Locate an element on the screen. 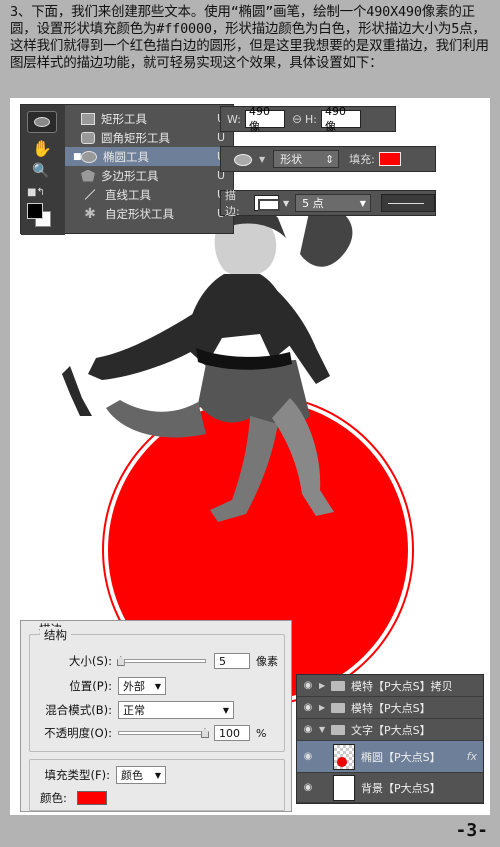 The height and width of the screenshot is (847, 500). toolbar-column: ✋ 🔍 ■↰ is located at coordinates (43, 170).